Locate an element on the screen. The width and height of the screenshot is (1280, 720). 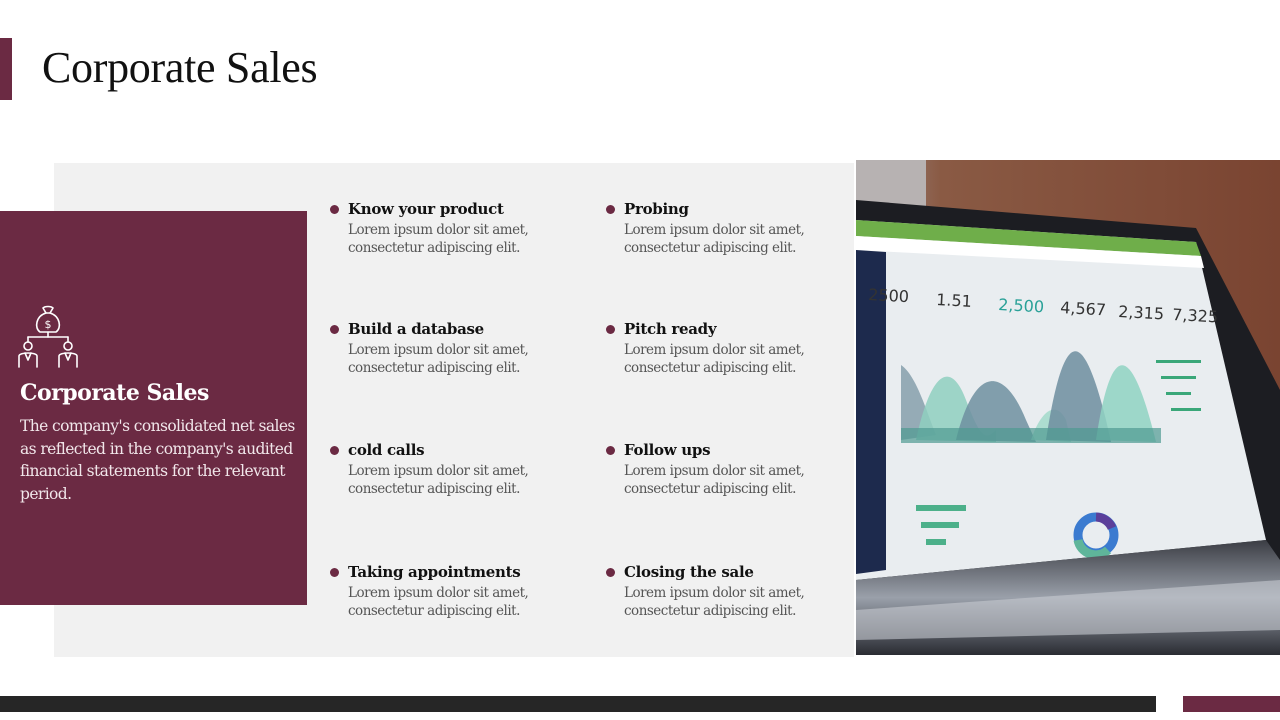
item-title: Know your product is located at coordinates (426, 209).